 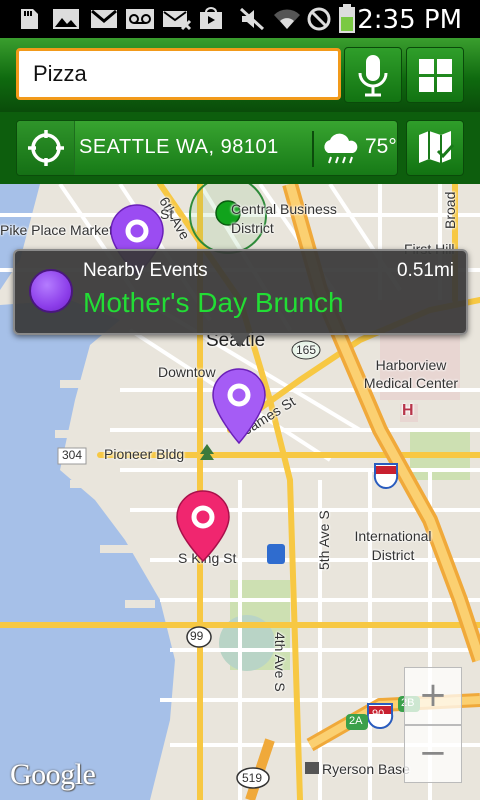 I want to click on label-central-business: Central Business District, so click(x=284, y=218).